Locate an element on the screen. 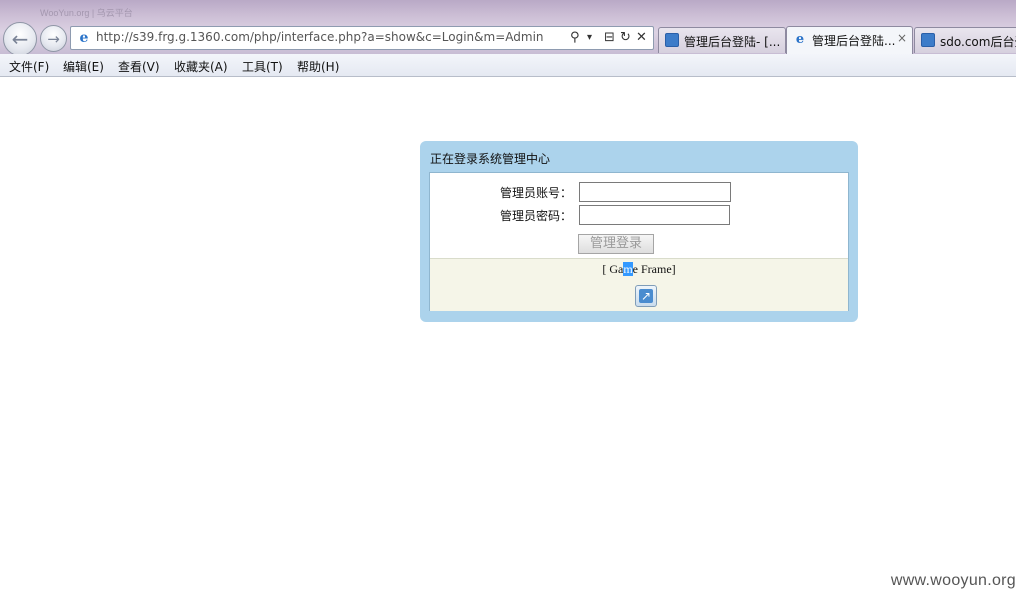 This screenshot has height=593, width=1016. tab-admin-login-2: e 管理后台登陆... × is located at coordinates (849, 40).